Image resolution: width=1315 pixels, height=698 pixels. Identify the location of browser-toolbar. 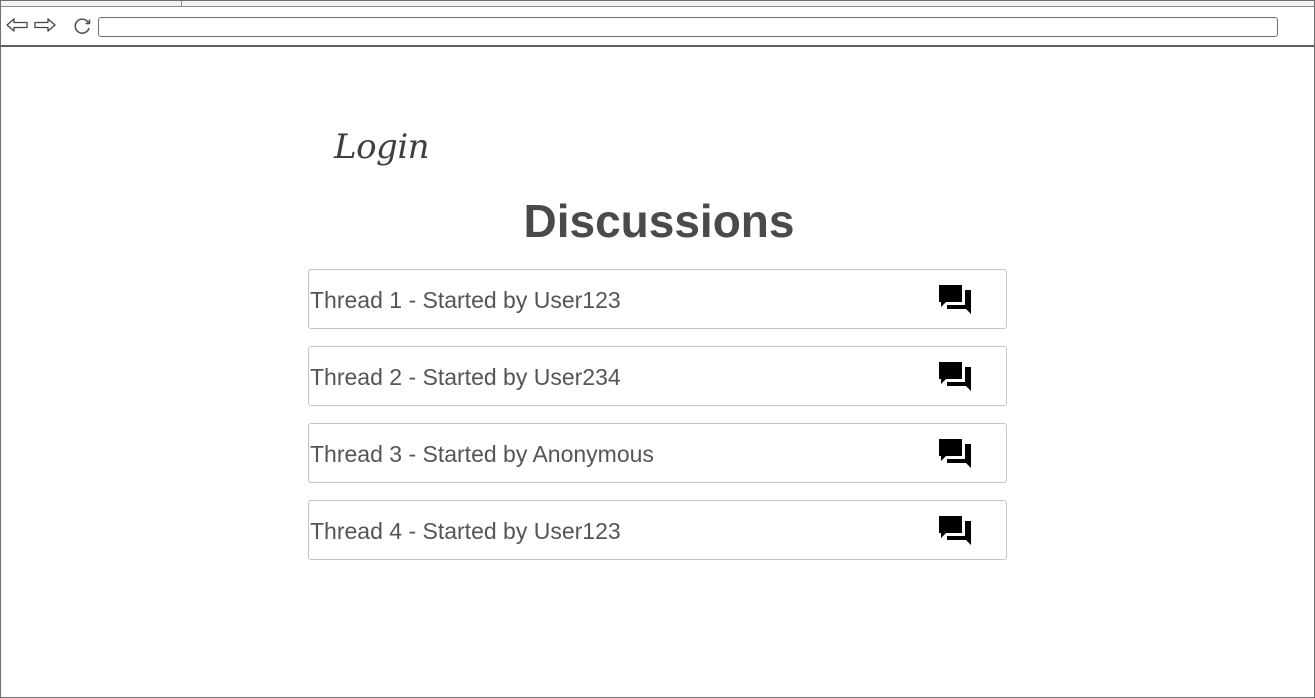
(657, 27).